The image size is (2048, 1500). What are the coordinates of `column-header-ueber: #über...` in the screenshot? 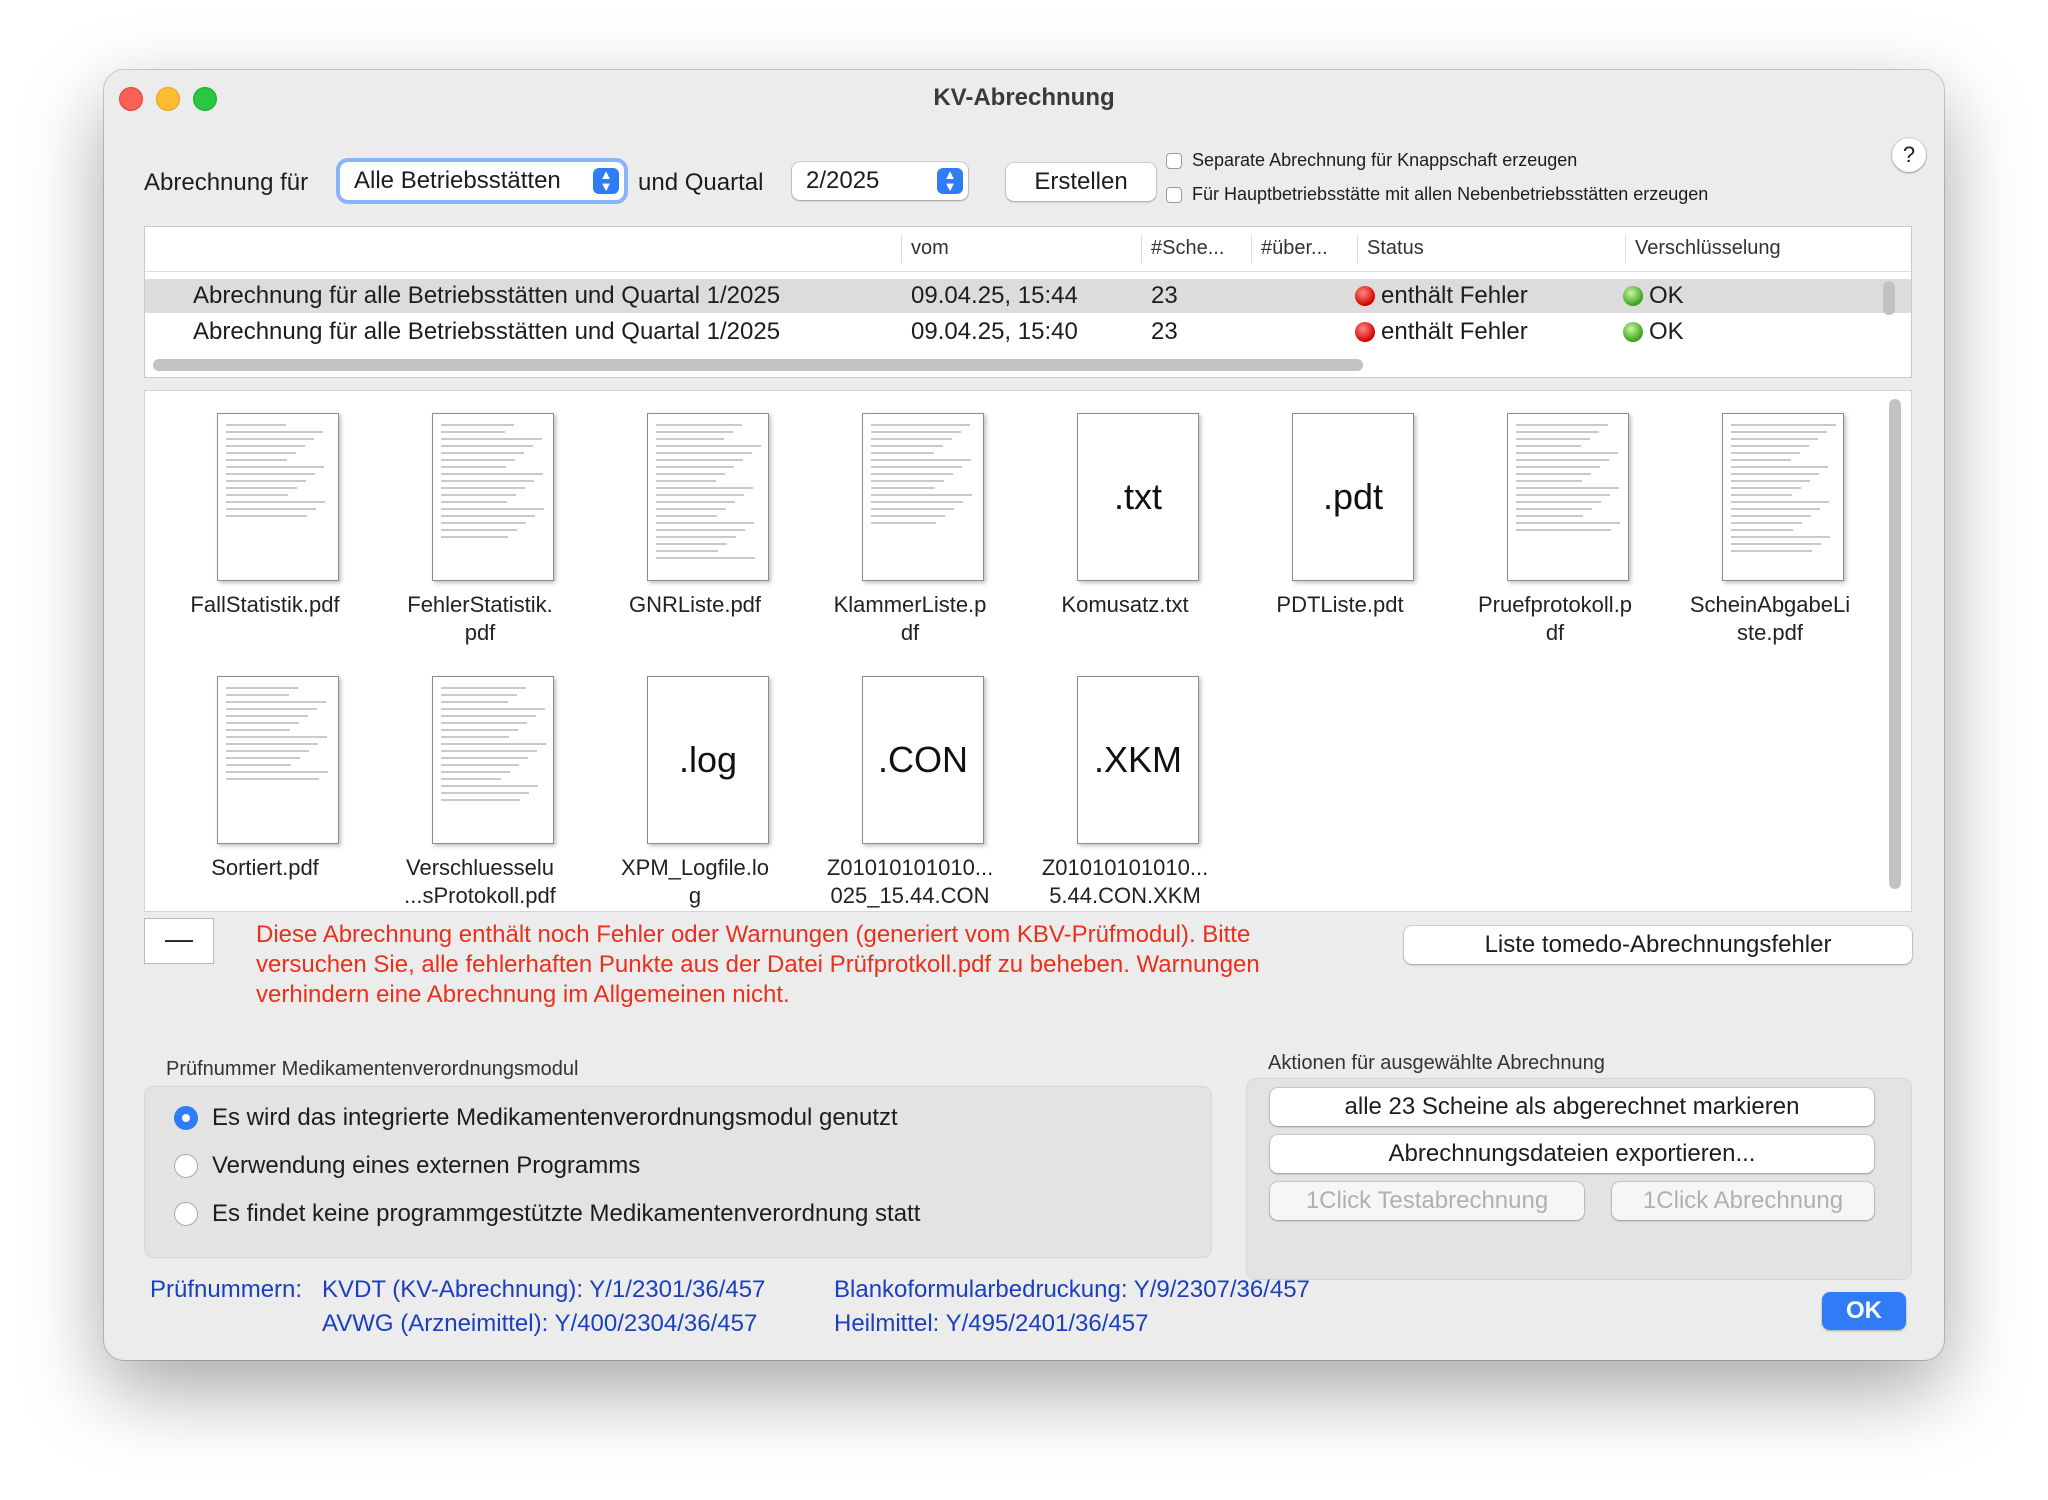 It's located at (1294, 248).